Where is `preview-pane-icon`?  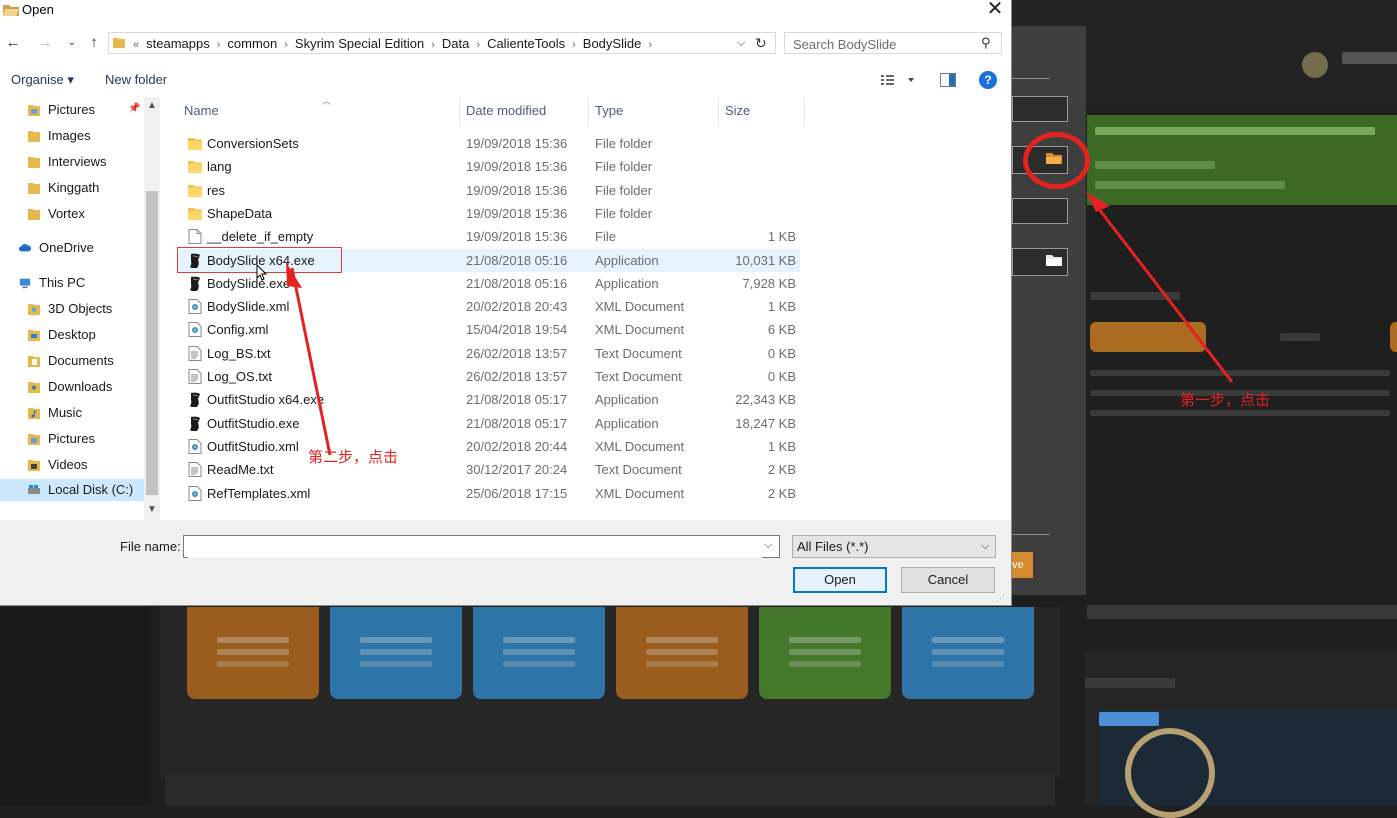 preview-pane-icon is located at coordinates (948, 80).